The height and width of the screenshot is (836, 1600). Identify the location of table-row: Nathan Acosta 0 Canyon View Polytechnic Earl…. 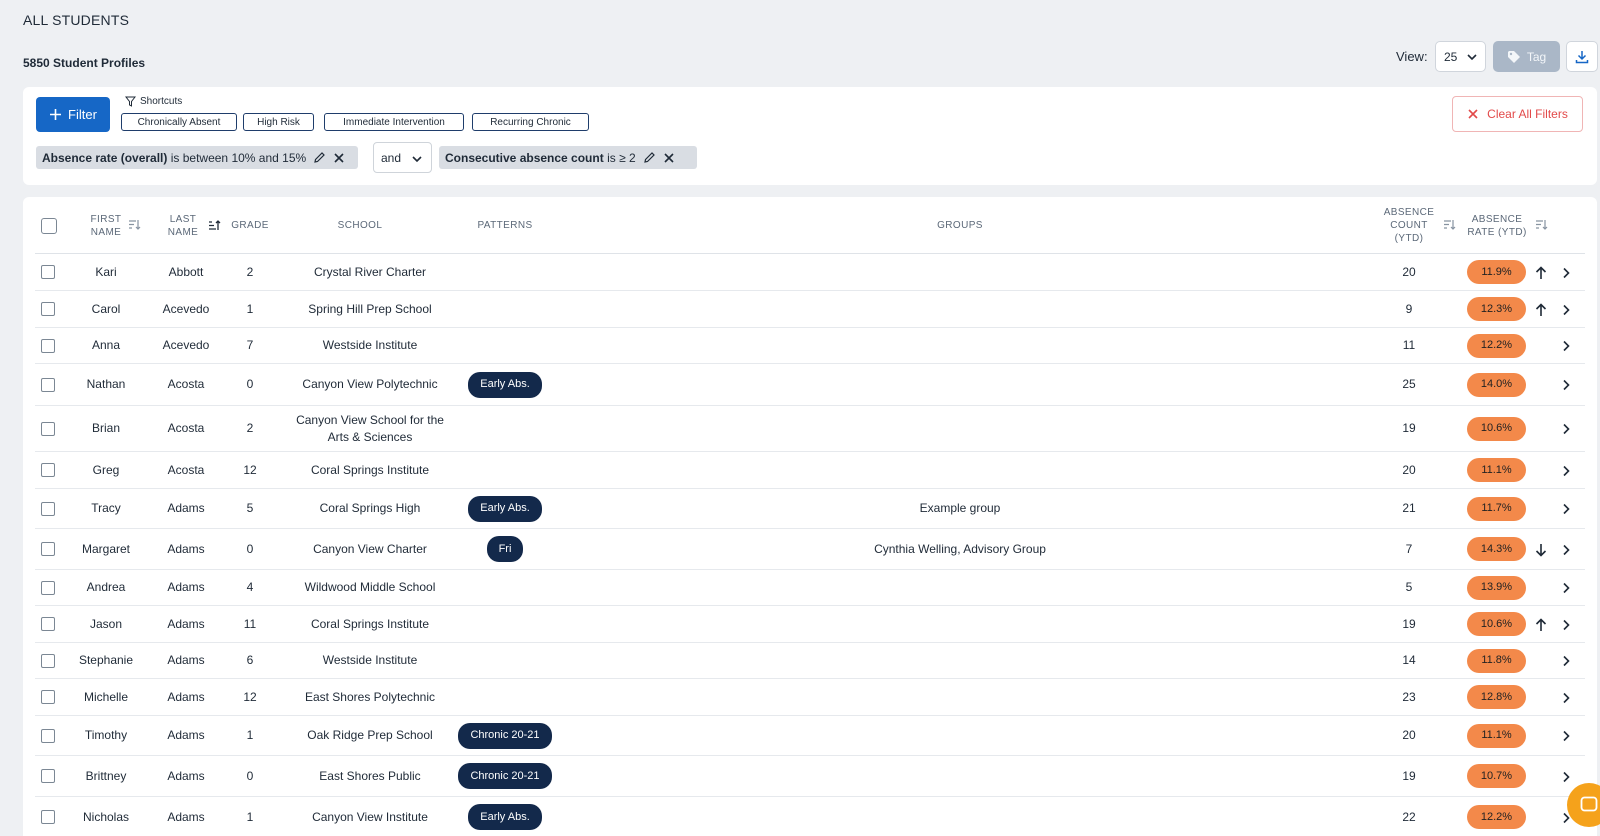
(810, 385).